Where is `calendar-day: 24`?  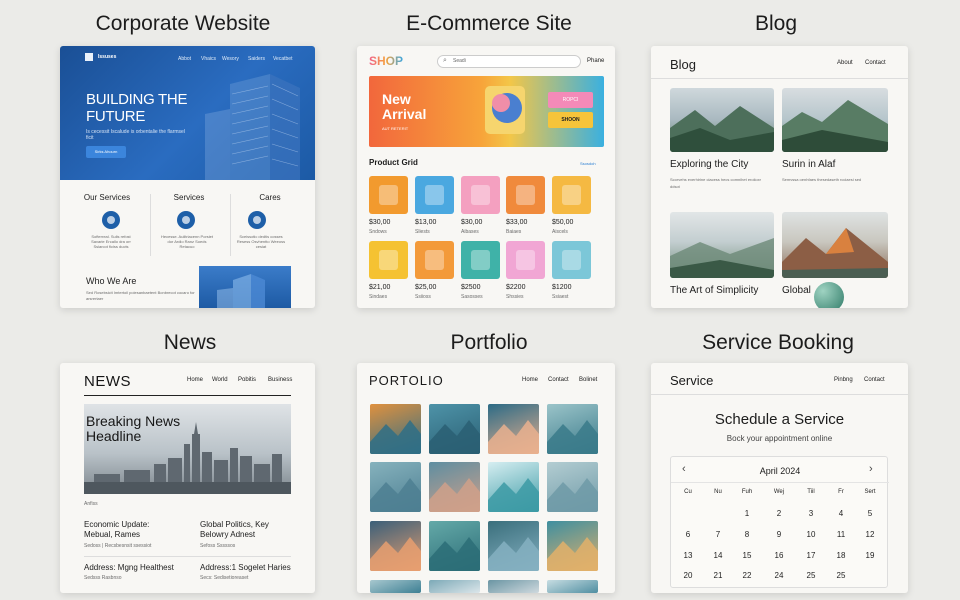 calendar-day: 24 is located at coordinates (779, 575).